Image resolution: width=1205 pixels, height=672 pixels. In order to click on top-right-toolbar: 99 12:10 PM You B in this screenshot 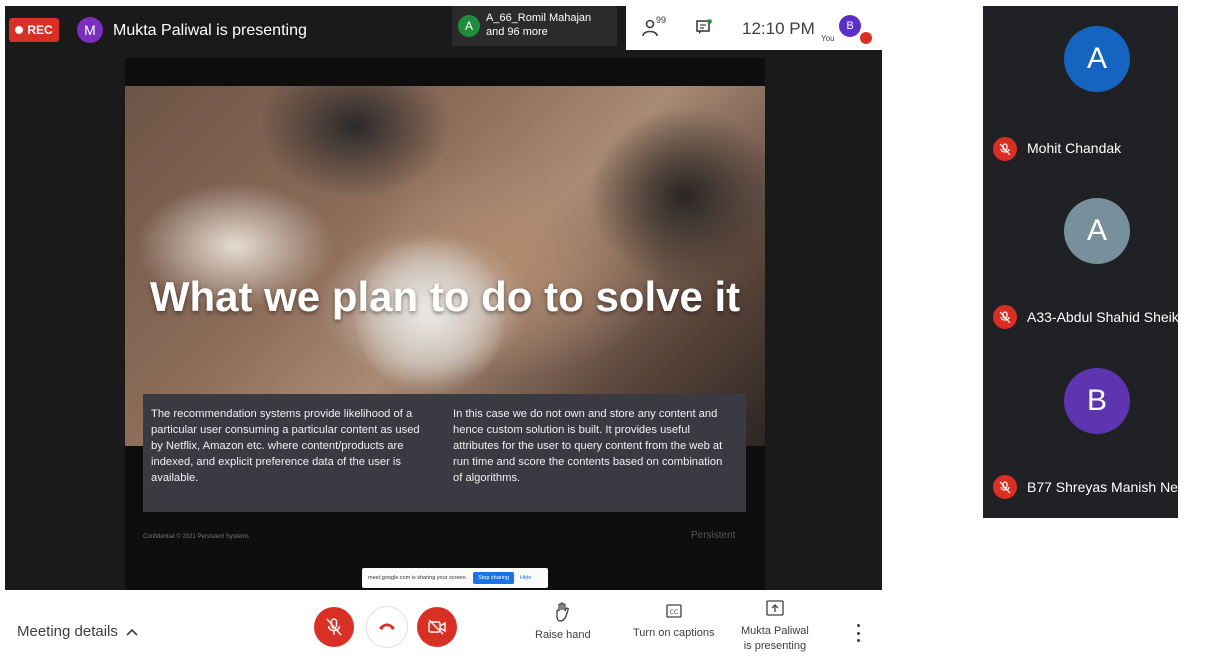, I will do `click(754, 28)`.